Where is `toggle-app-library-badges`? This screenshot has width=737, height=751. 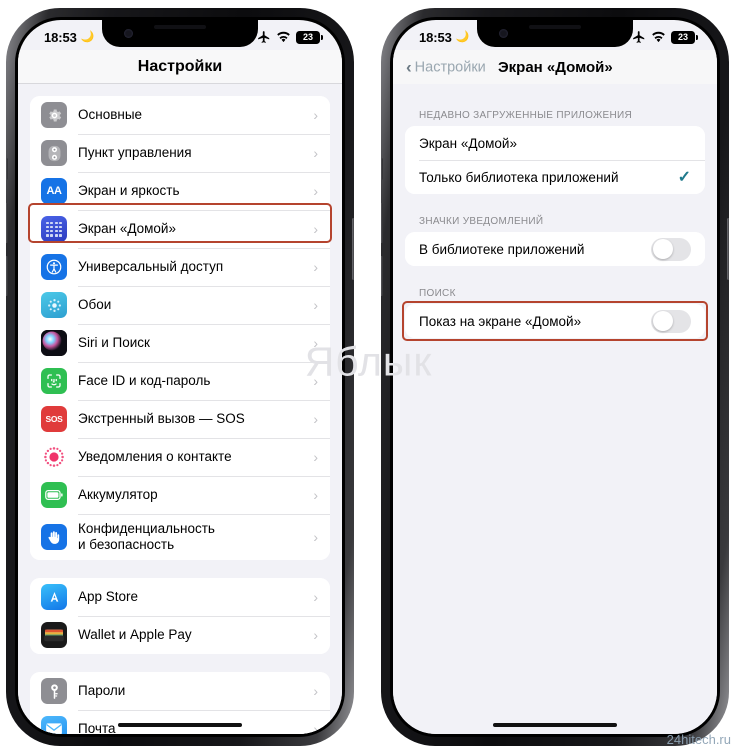 toggle-app-library-badges is located at coordinates (671, 249).